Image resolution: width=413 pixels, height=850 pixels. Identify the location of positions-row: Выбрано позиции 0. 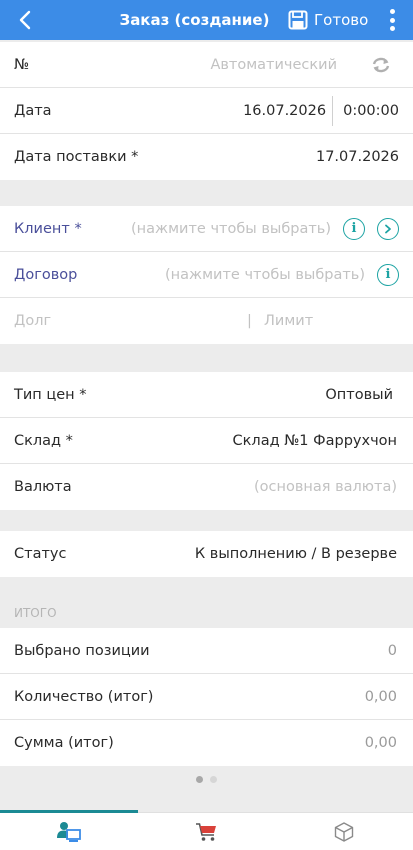
(206, 651).